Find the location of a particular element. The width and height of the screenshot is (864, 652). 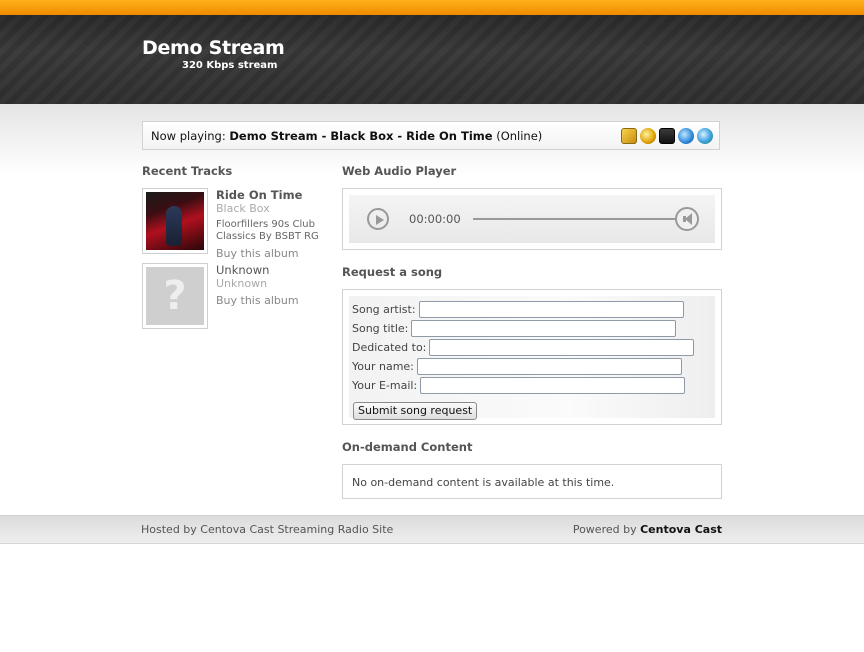

now-playing-track: Demo Stream - Black Box - Ride On Time is located at coordinates (361, 136).